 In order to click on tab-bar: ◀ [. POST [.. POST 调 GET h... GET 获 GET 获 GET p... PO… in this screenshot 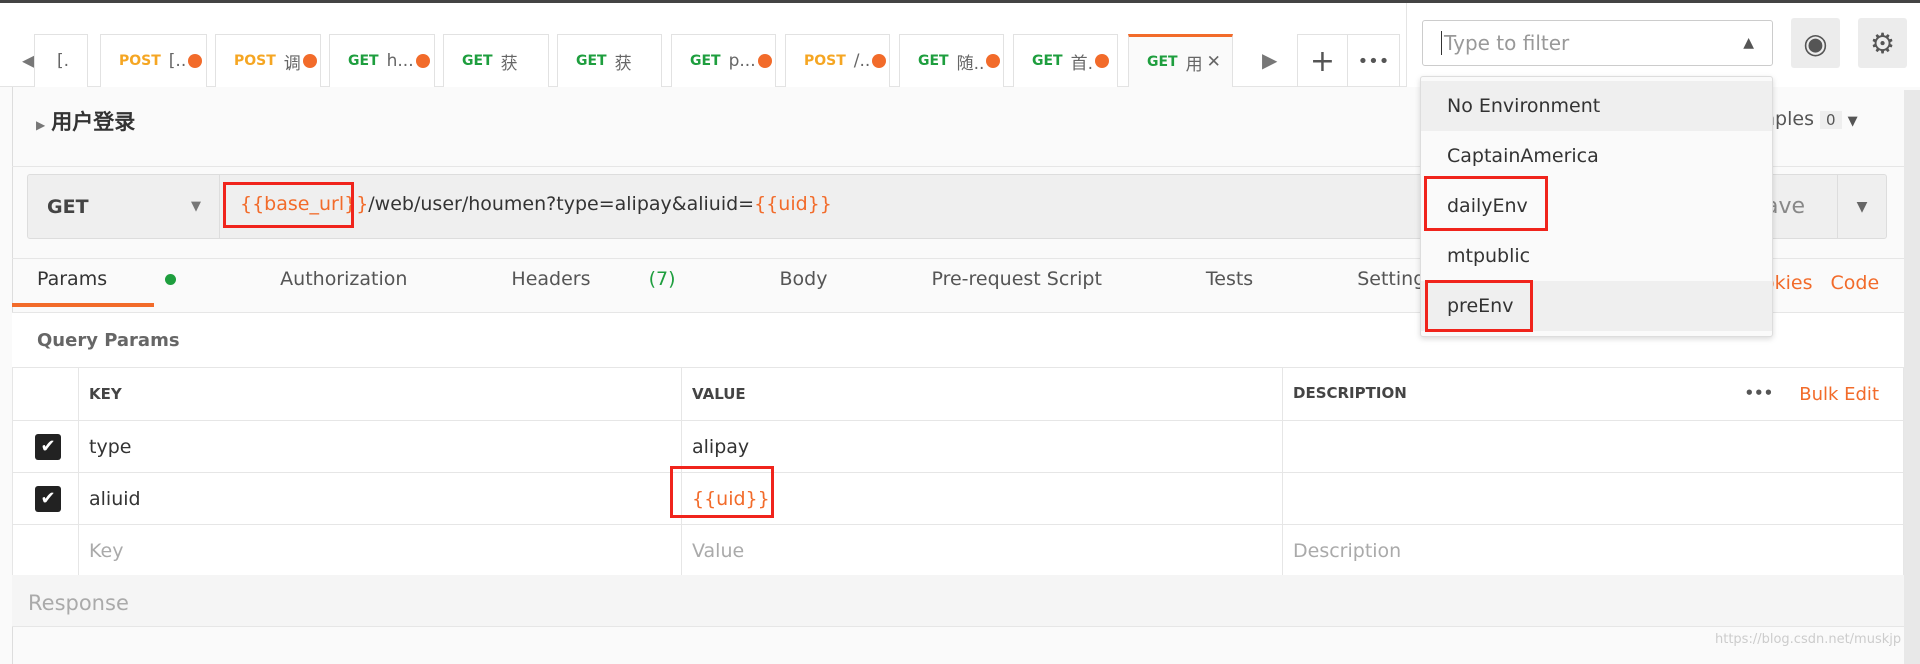, I will do `click(703, 45)`.